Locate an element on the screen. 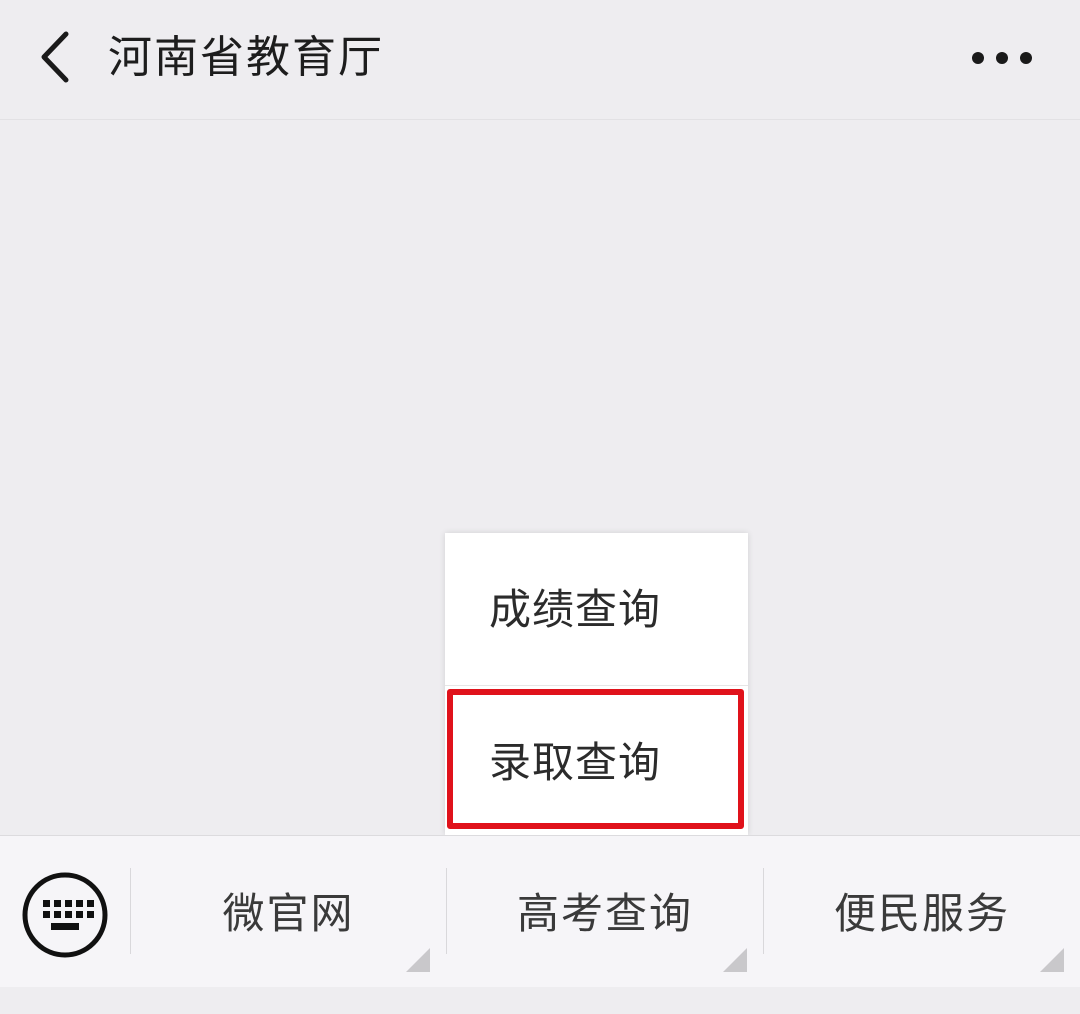 This screenshot has width=1080, height=1014. more-options-button is located at coordinates (1002, 58).